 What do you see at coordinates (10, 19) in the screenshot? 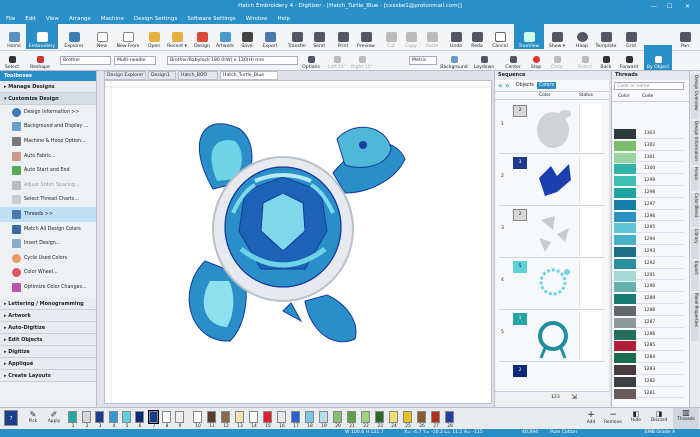
I see `menu-file: File` at bounding box center [10, 19].